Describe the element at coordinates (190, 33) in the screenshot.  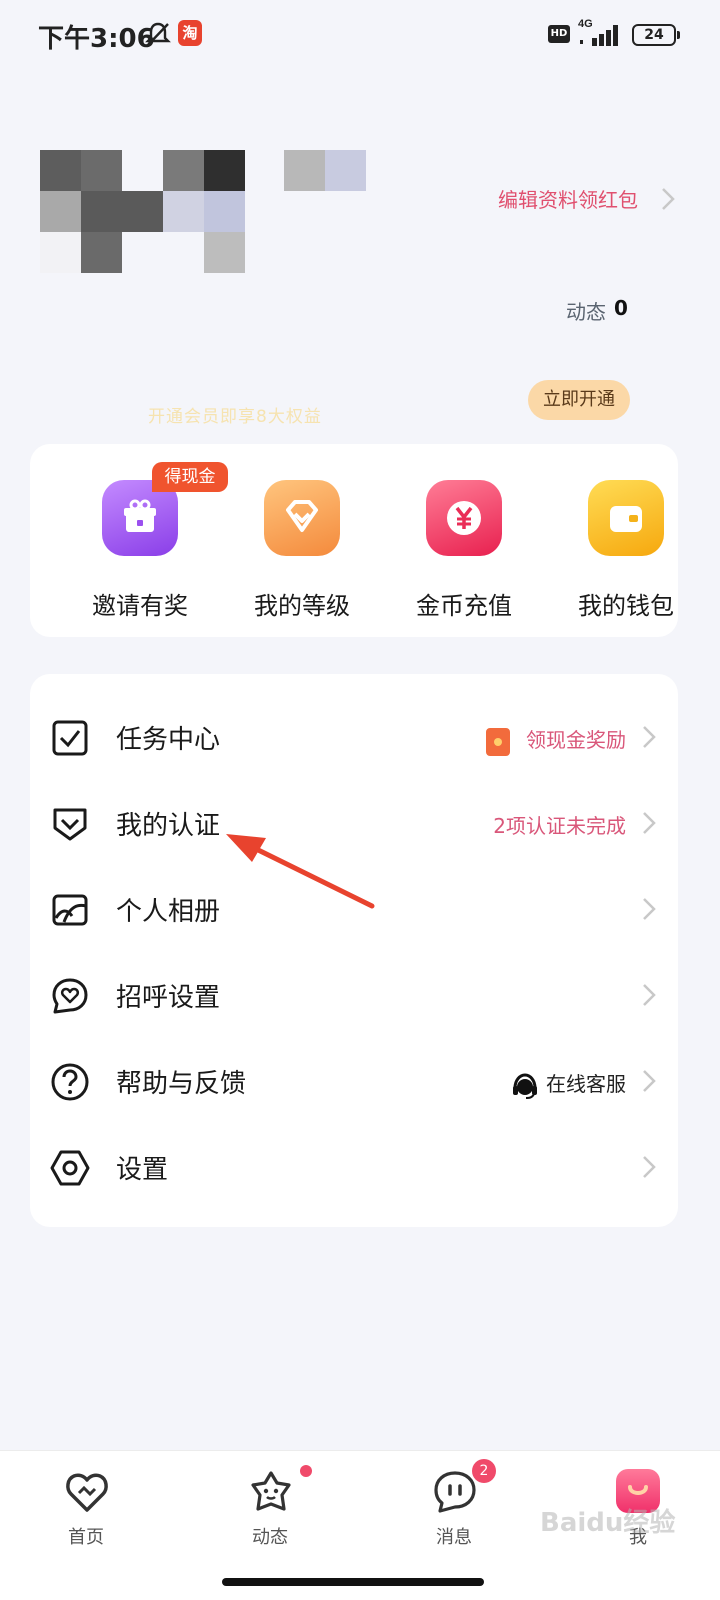
I see `app-notification-icon: 淘` at that location.